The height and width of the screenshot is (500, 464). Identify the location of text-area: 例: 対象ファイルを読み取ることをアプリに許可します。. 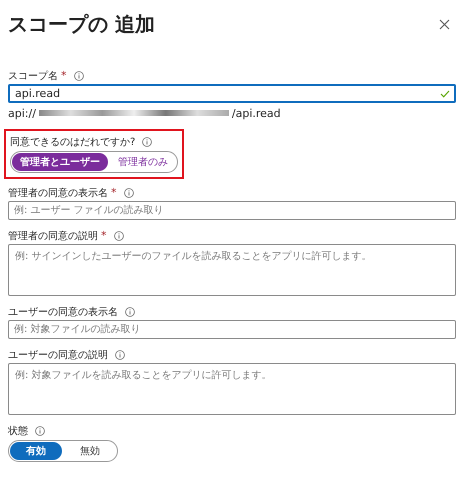
(232, 389).